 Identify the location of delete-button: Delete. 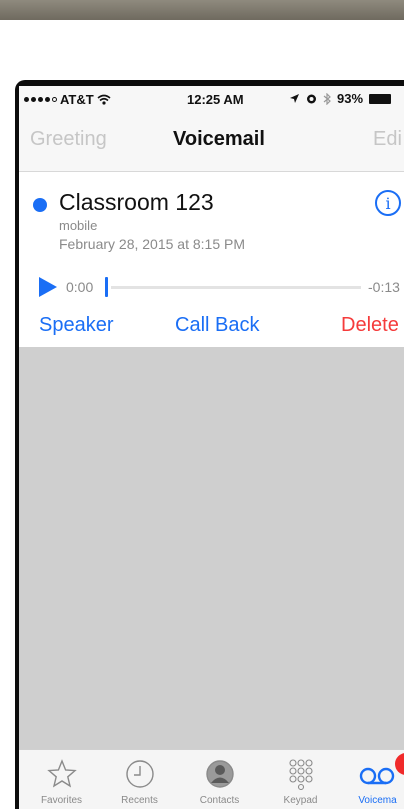
(370, 325).